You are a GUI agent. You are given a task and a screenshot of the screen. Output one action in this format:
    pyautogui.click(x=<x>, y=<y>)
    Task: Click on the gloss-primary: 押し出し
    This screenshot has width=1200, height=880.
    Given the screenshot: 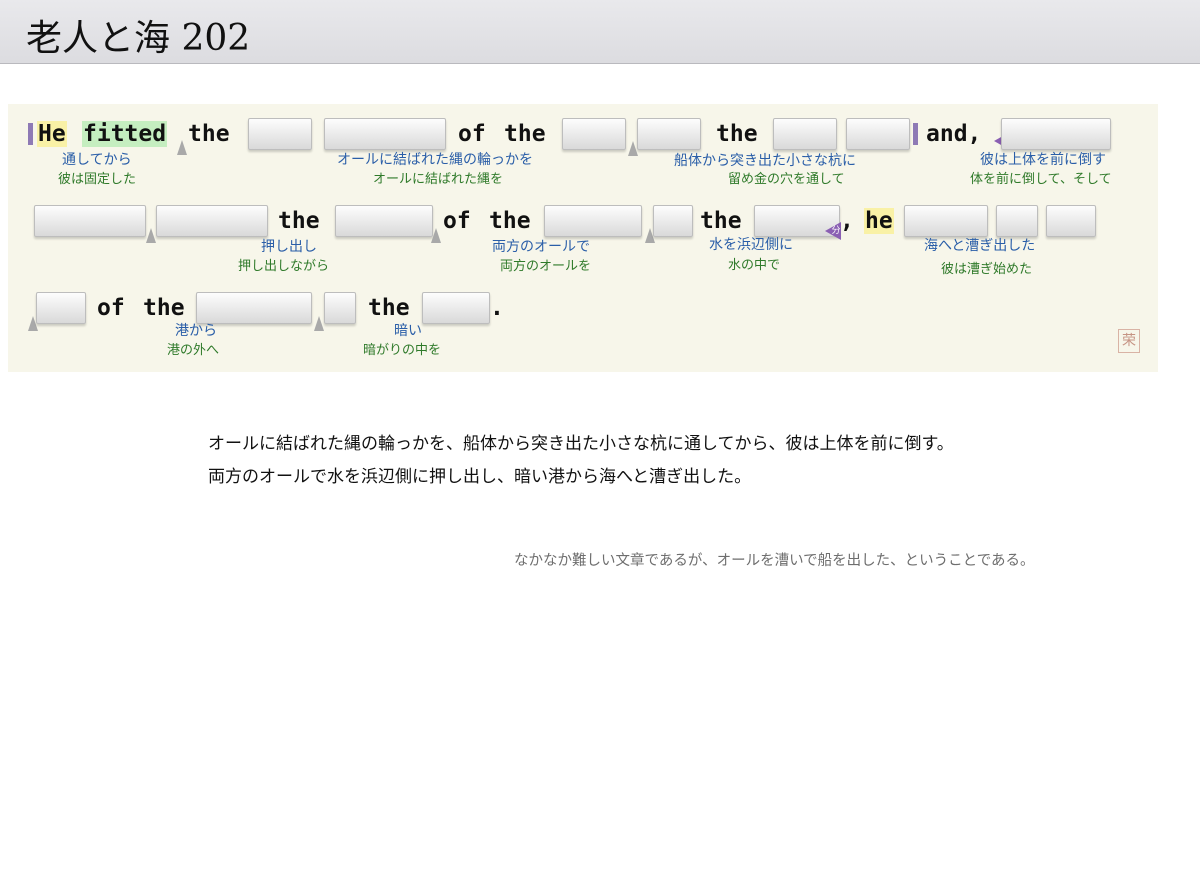 What is the action you would take?
    pyautogui.click(x=289, y=247)
    